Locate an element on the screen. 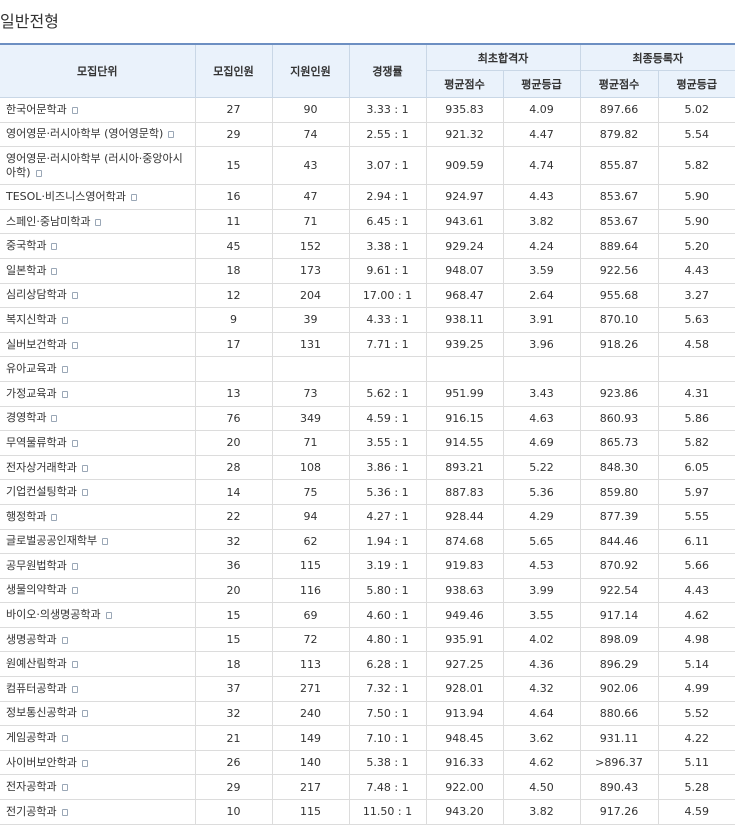 The image size is (736, 825). quota-cell: 12 is located at coordinates (233, 296).